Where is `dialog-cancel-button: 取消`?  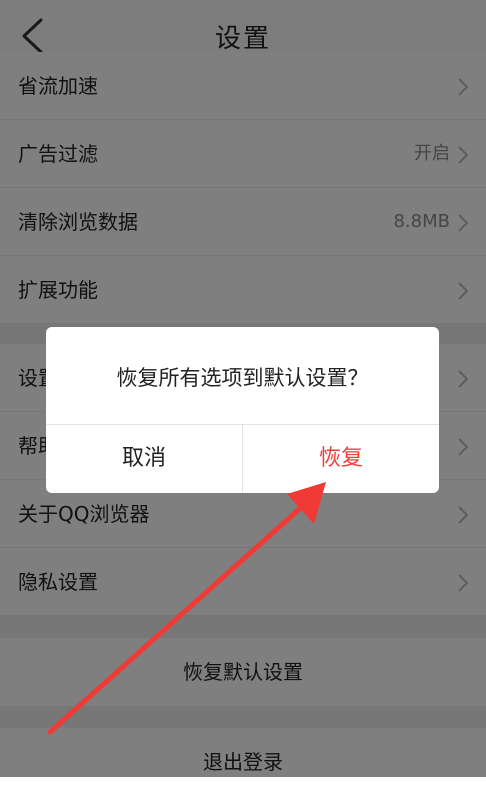
dialog-cancel-button: 取消 is located at coordinates (144, 459).